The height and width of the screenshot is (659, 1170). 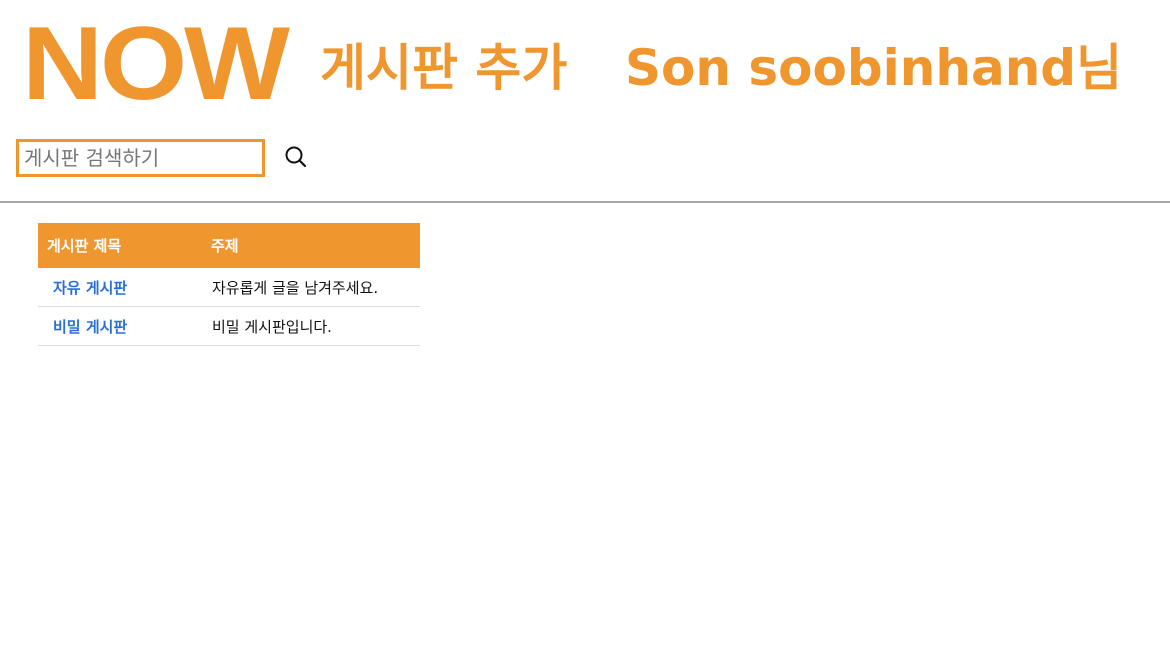 I want to click on add-board-link: 게시판 추가, so click(x=443, y=68).